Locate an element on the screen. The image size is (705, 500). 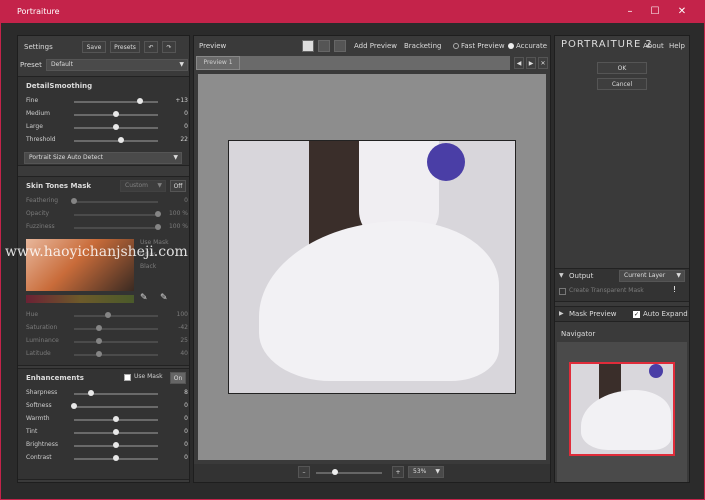
slider-row: Hue 100 is located at coordinates (103, 315).